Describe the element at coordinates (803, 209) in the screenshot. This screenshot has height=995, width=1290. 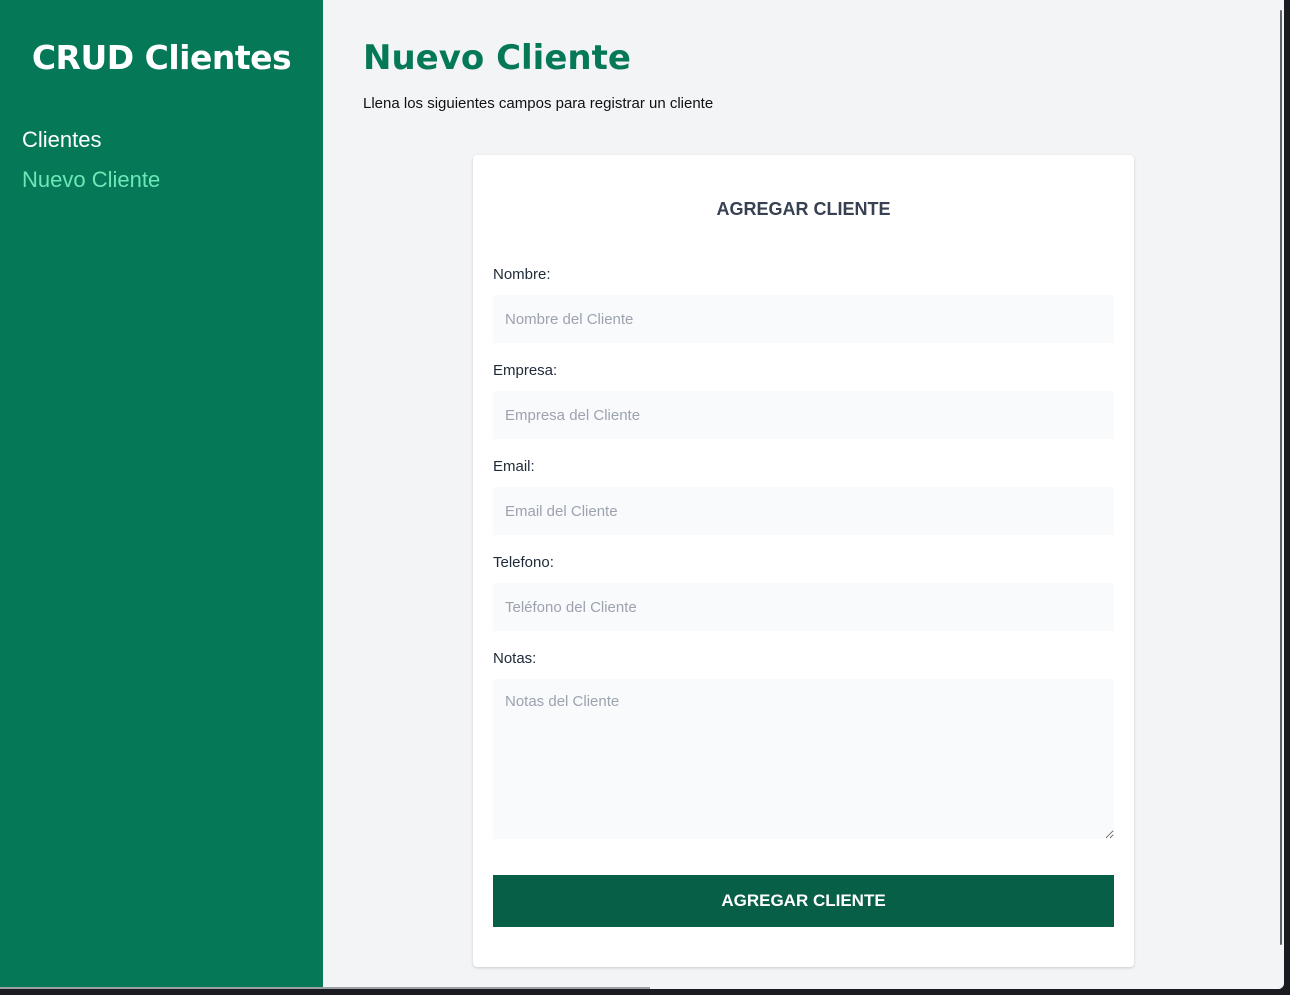
I see `form-title: AGREGAR CLIENTE` at that location.